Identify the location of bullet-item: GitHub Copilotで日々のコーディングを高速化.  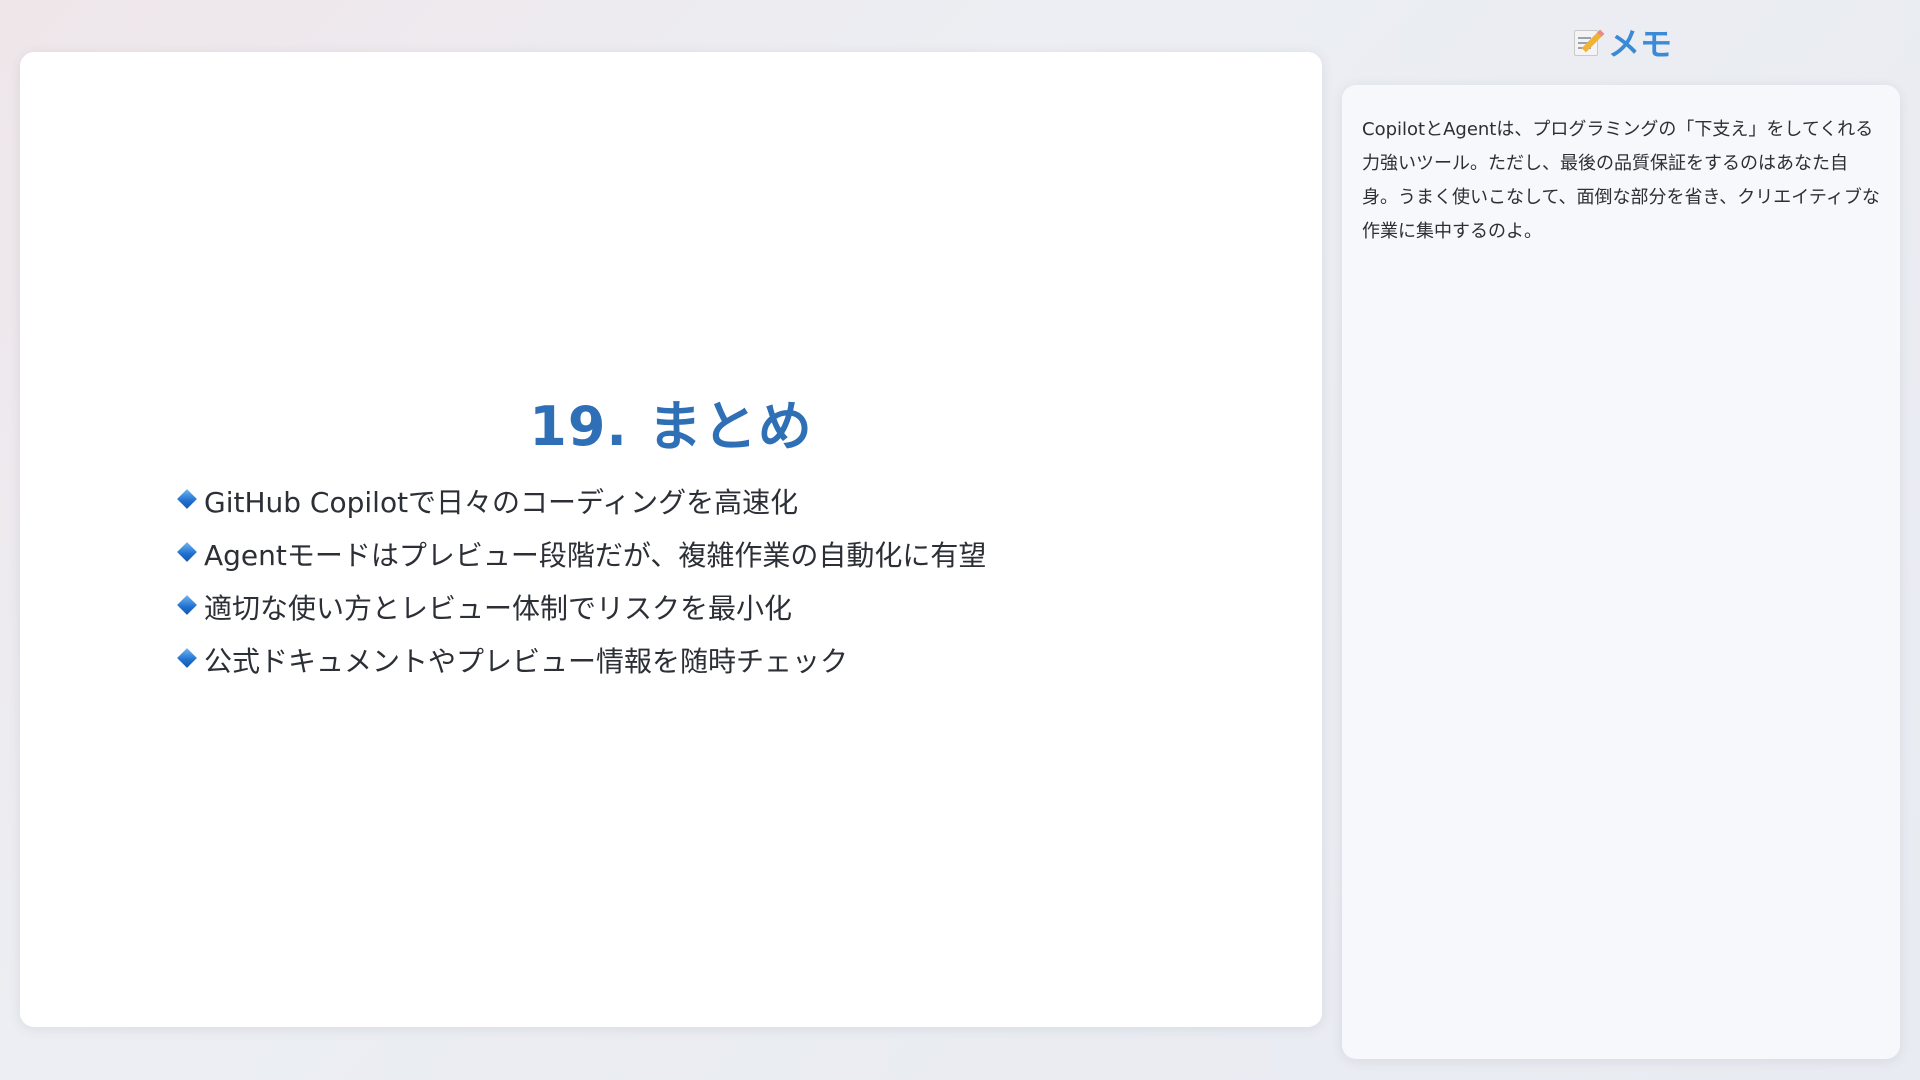
(581, 500).